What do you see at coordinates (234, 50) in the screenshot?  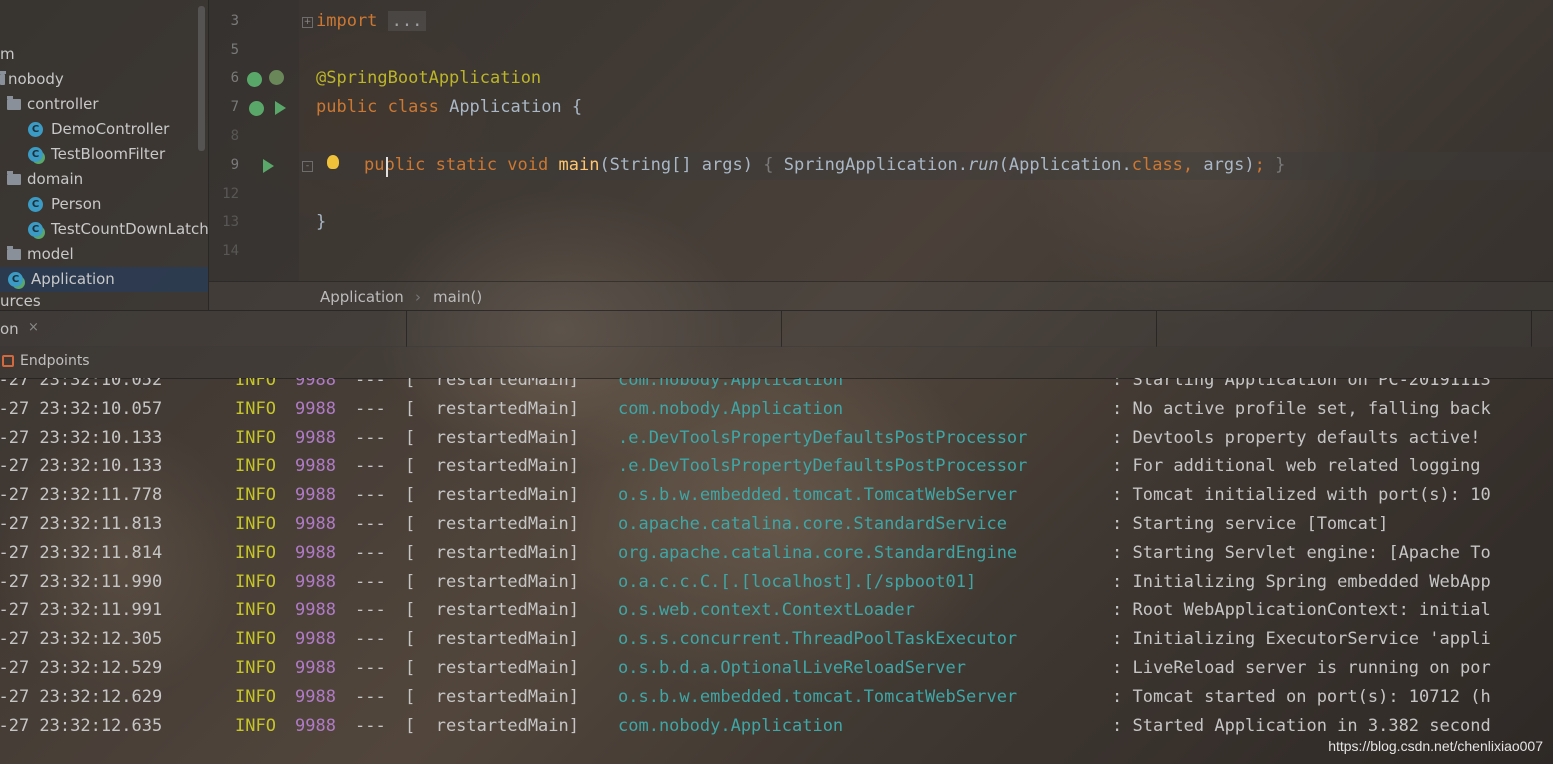 I see `line-number: 5` at bounding box center [234, 50].